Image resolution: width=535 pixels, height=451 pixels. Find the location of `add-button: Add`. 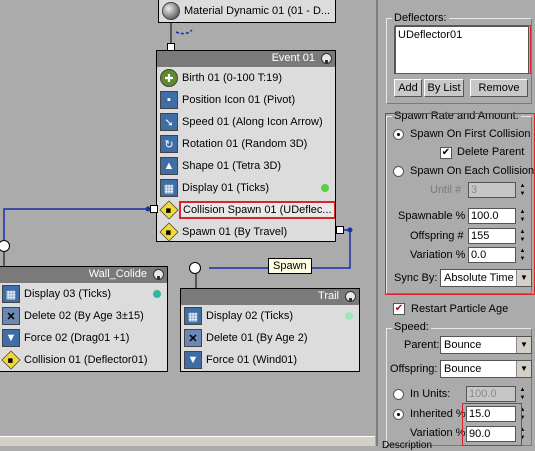

add-button: Add is located at coordinates (408, 88).